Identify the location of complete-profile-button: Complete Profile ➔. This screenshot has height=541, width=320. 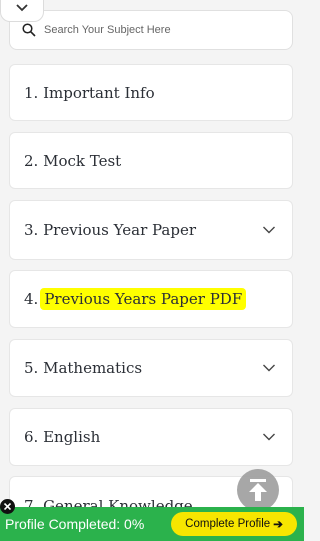
(234, 524).